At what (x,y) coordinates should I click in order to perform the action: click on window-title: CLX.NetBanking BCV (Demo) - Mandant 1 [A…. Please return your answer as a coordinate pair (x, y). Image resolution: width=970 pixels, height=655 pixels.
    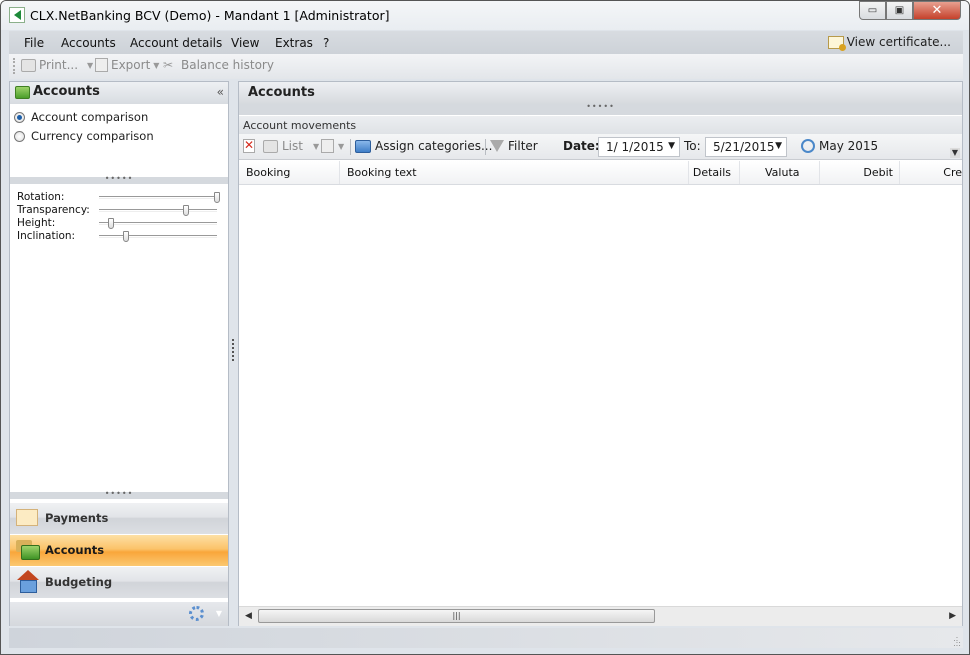
    Looking at the image, I should click on (210, 15).